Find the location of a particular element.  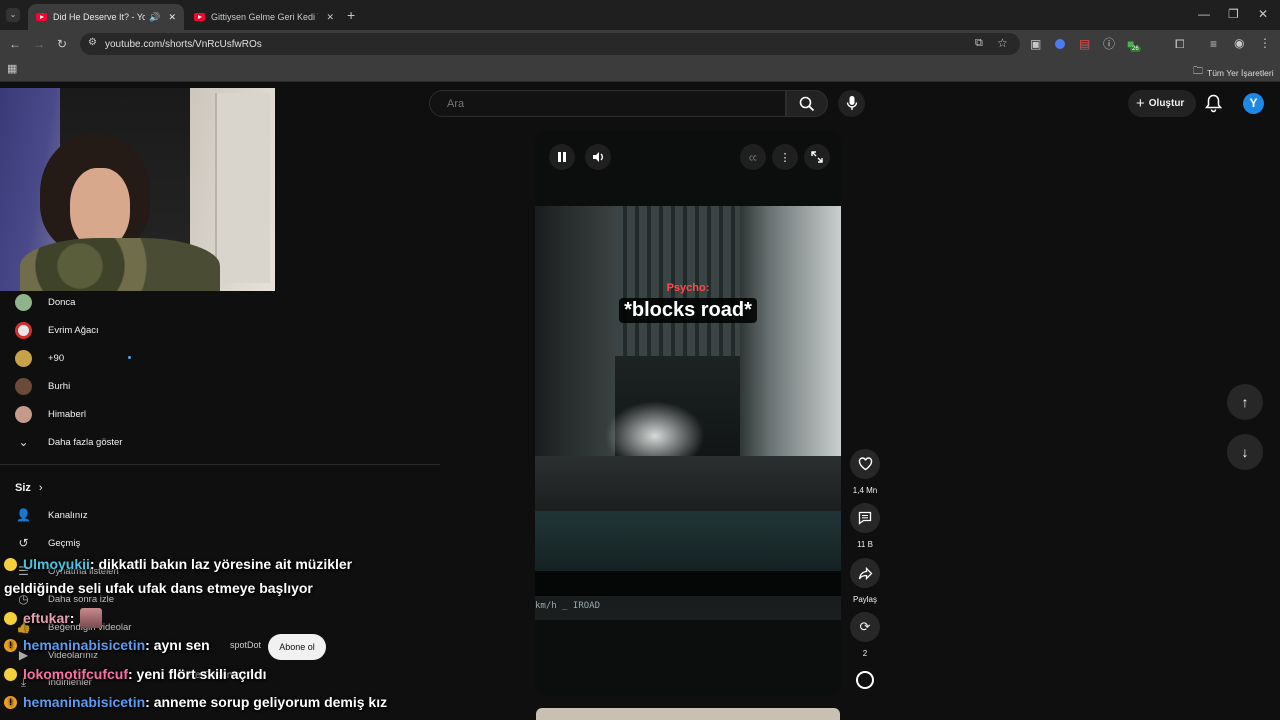

minimize-icon: — is located at coordinates (1204, 14).